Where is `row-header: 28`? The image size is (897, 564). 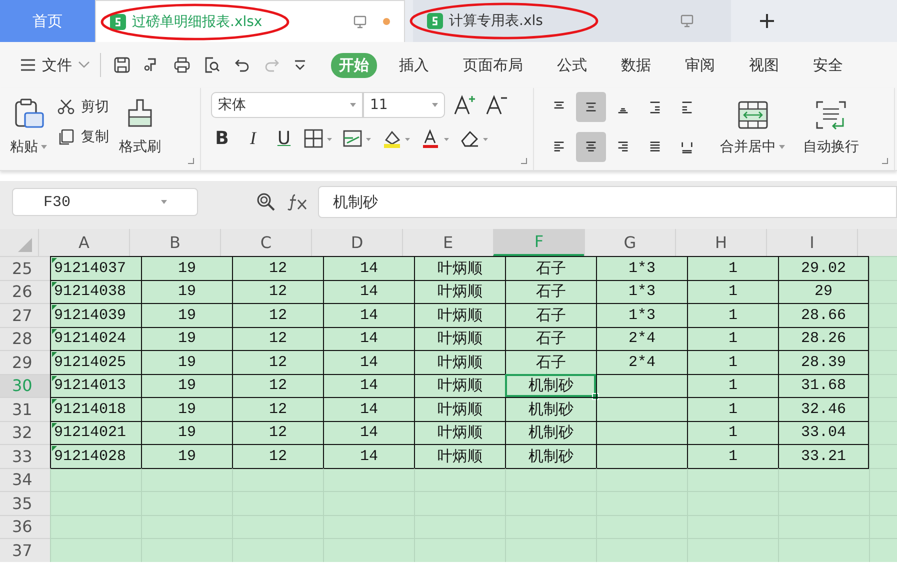 row-header: 28 is located at coordinates (25, 338).